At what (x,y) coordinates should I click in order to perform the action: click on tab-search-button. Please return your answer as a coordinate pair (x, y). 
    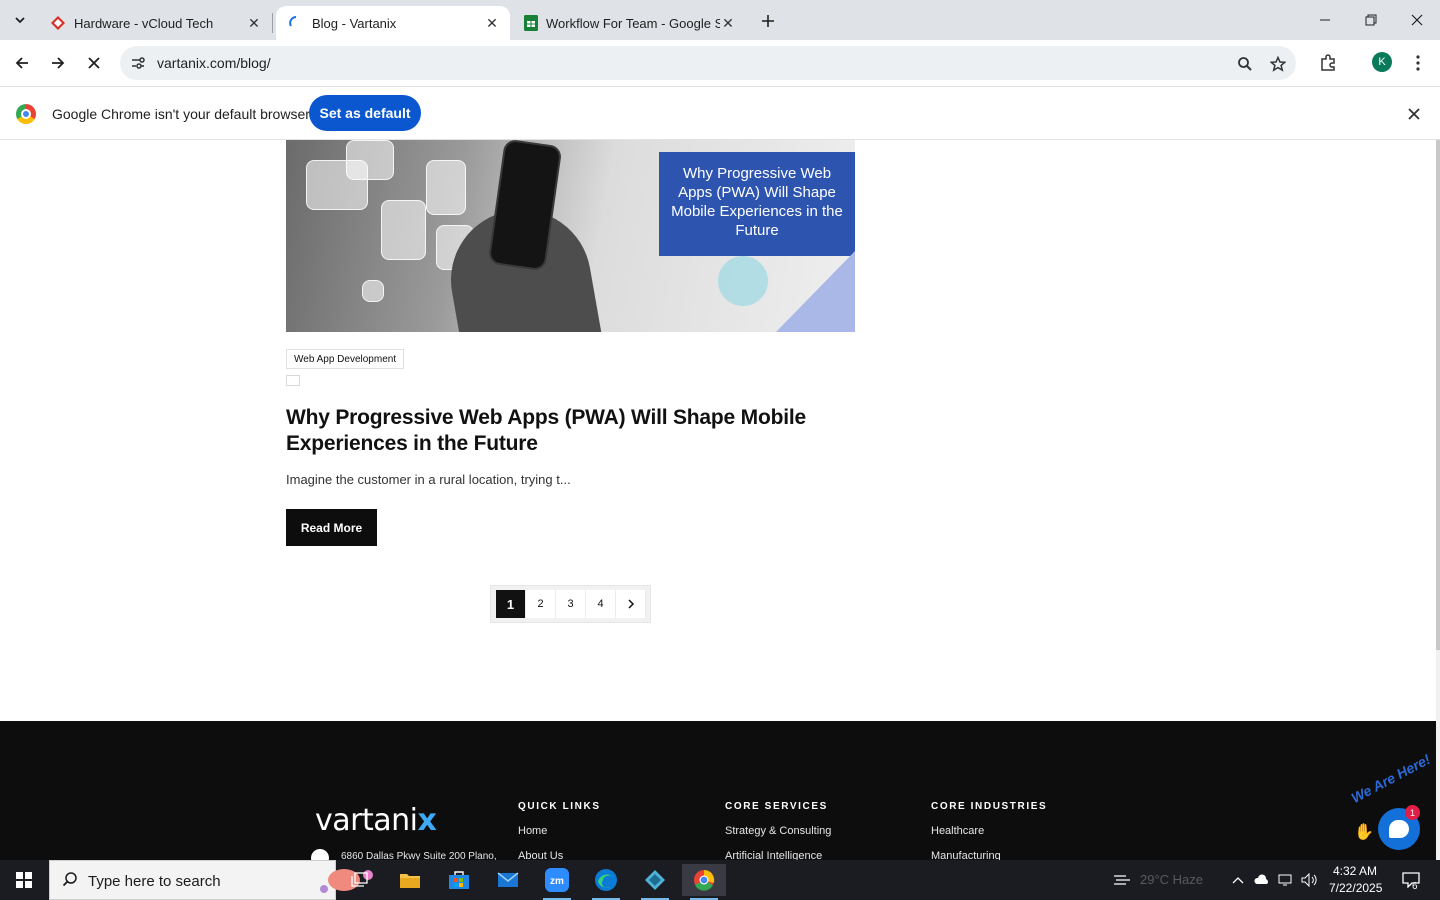
    Looking at the image, I should click on (20, 20).